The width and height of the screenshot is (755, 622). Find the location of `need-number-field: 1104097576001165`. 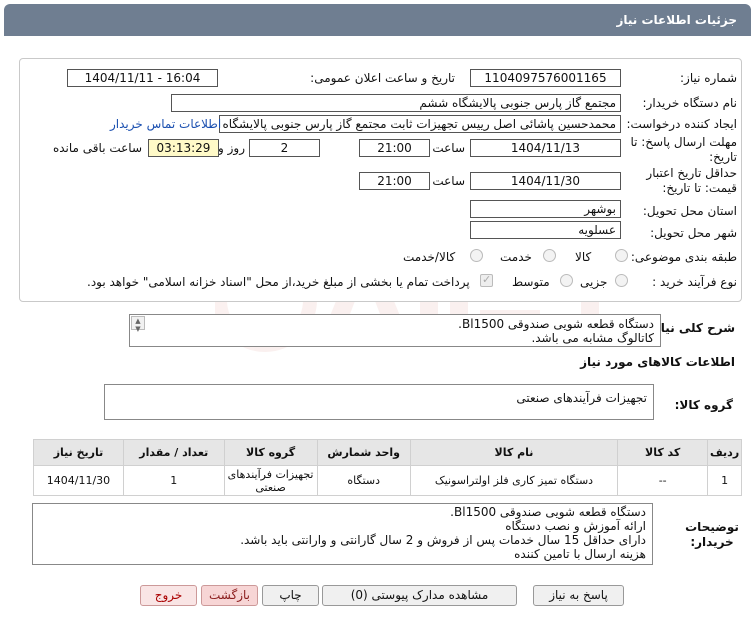

need-number-field: 1104097576001165 is located at coordinates (545, 78).